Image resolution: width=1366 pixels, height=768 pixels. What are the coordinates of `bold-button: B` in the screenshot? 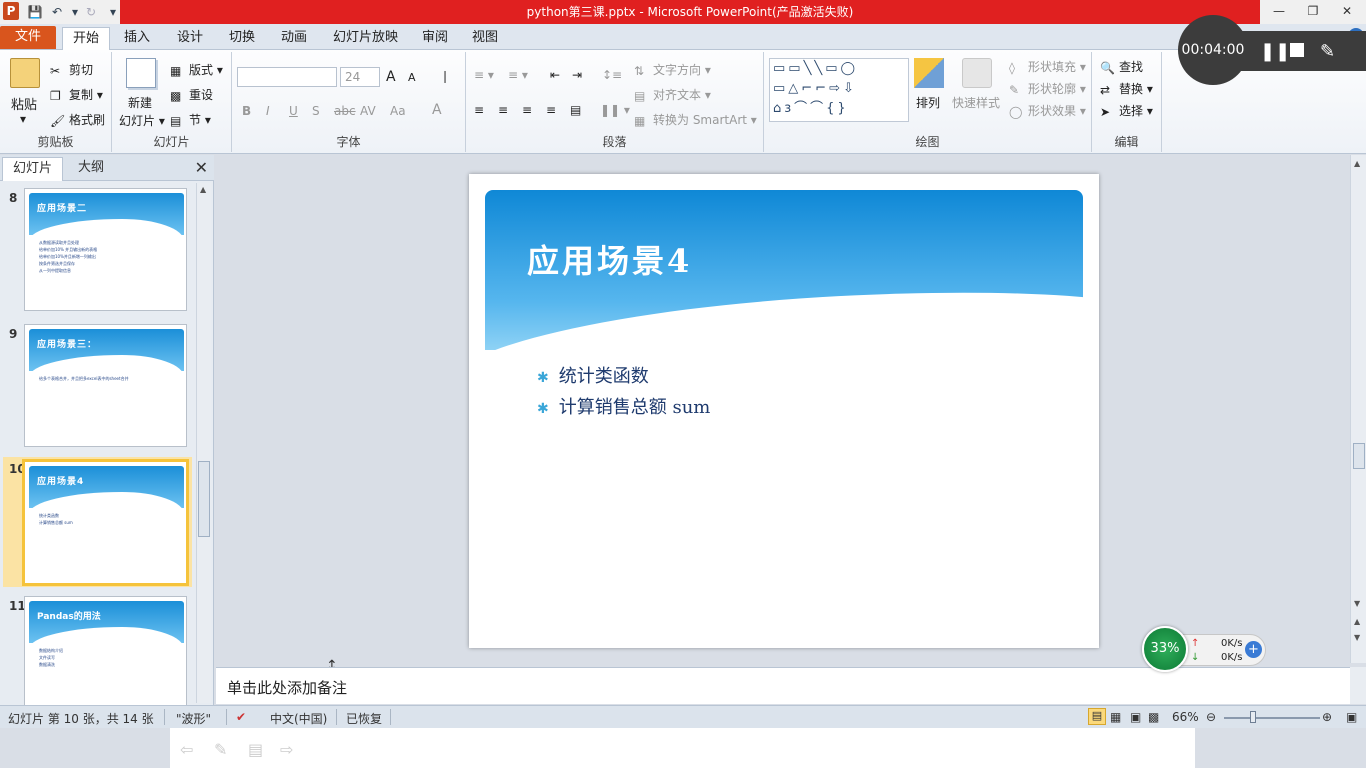 It's located at (246, 111).